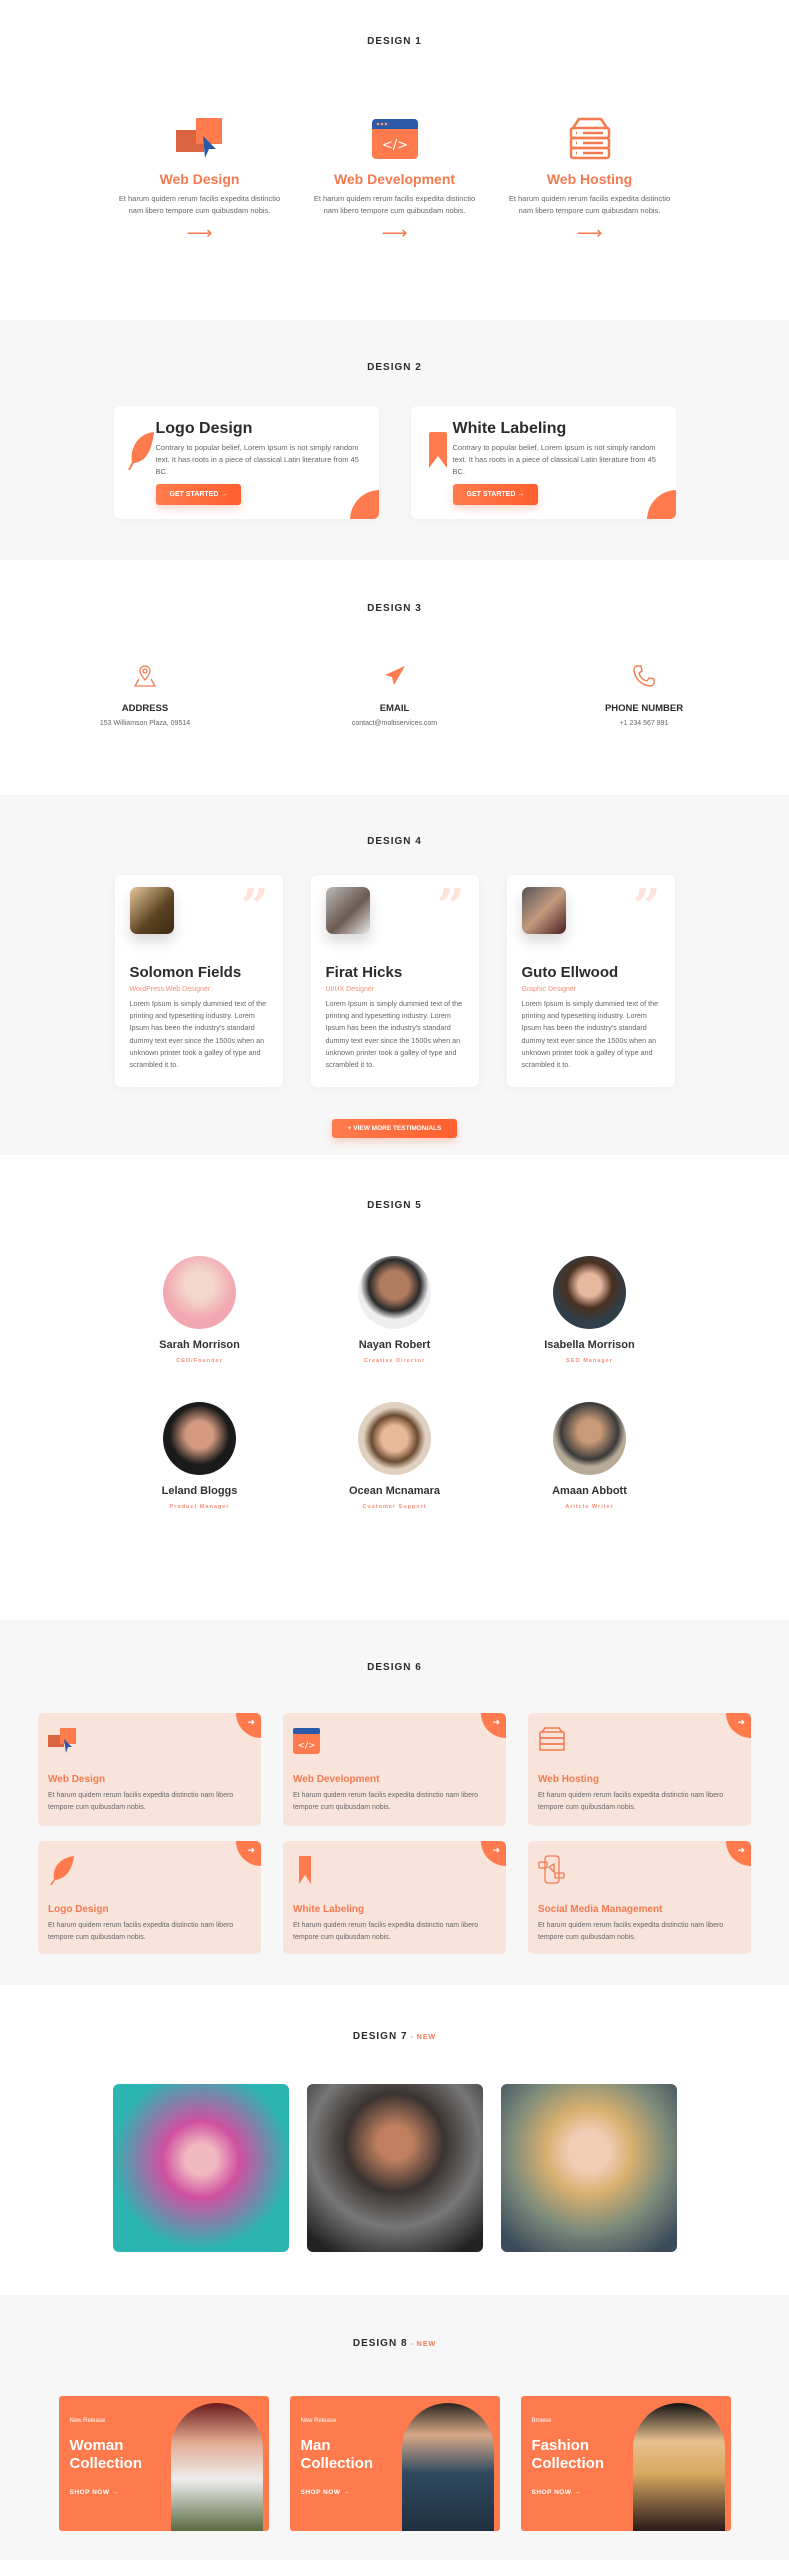 The image size is (789, 2560). I want to click on collection-card: New Release Woman Collection SHOP NOW →, so click(163, 2463).